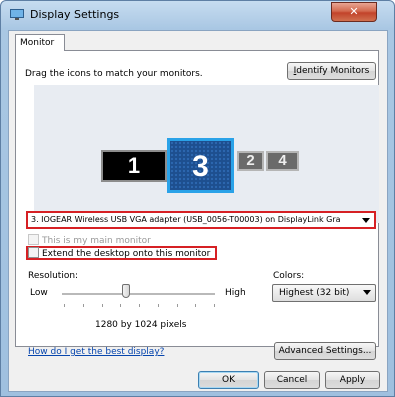 The height and width of the screenshot is (397, 395). Describe the element at coordinates (138, 294) in the screenshot. I see `resolution-slider-track` at that location.